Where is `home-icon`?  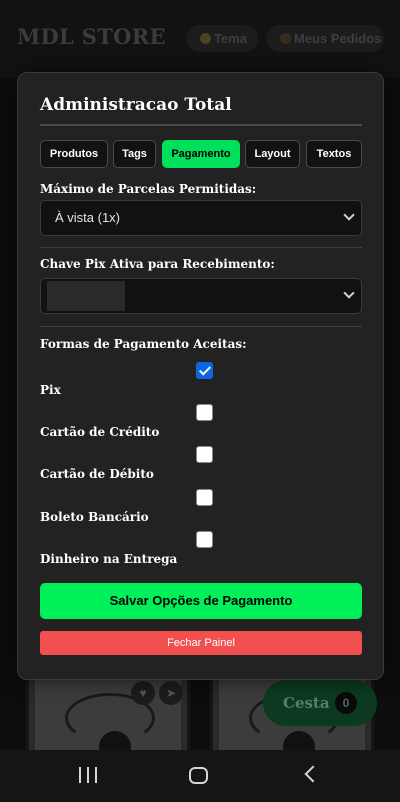
home-icon is located at coordinates (198, 775).